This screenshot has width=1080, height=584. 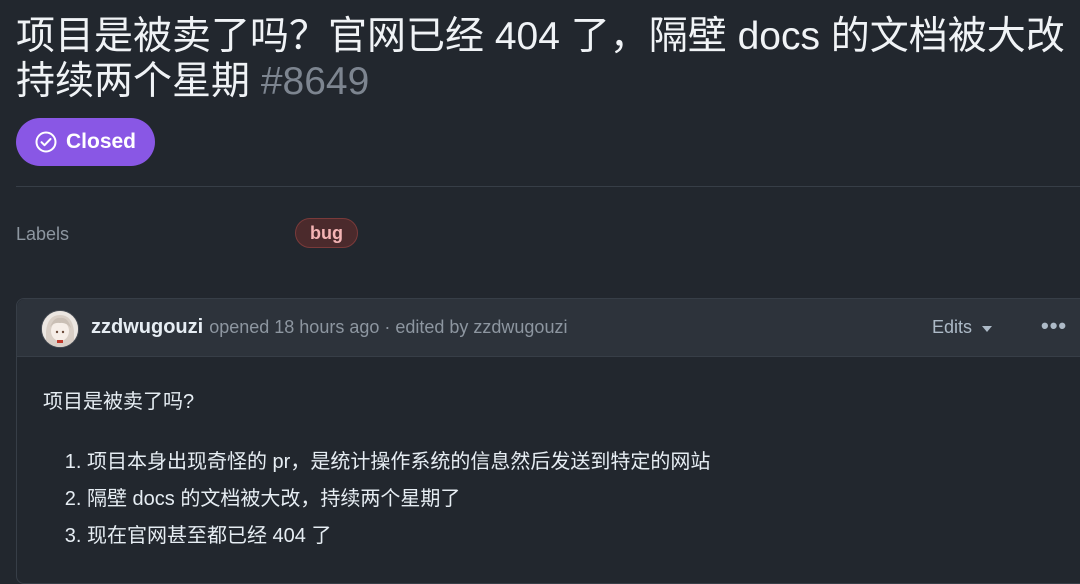 What do you see at coordinates (583, 462) in the screenshot?
I see `list-item: 项目本身出现奇怪的 pr，是统计操作系统的信息然后发送到特定的网站` at bounding box center [583, 462].